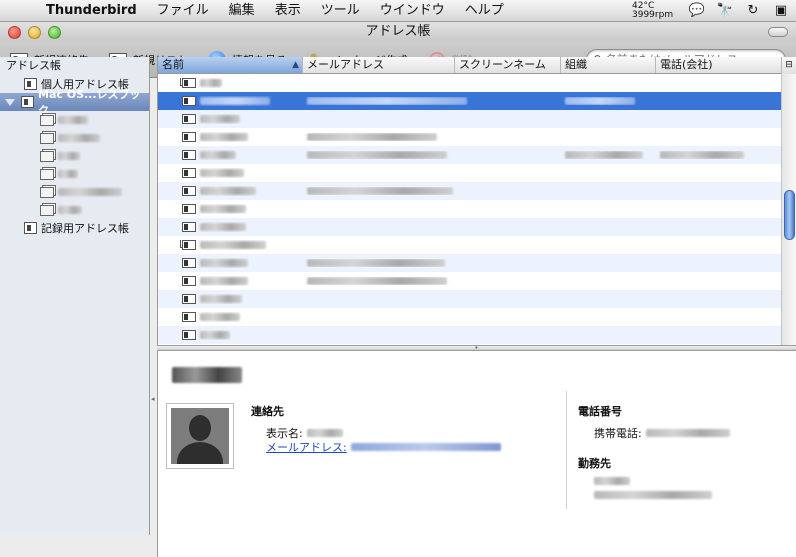 Image resolution: width=796 pixels, height=557 pixels. I want to click on titlebar: アドレス帳, so click(398, 32).